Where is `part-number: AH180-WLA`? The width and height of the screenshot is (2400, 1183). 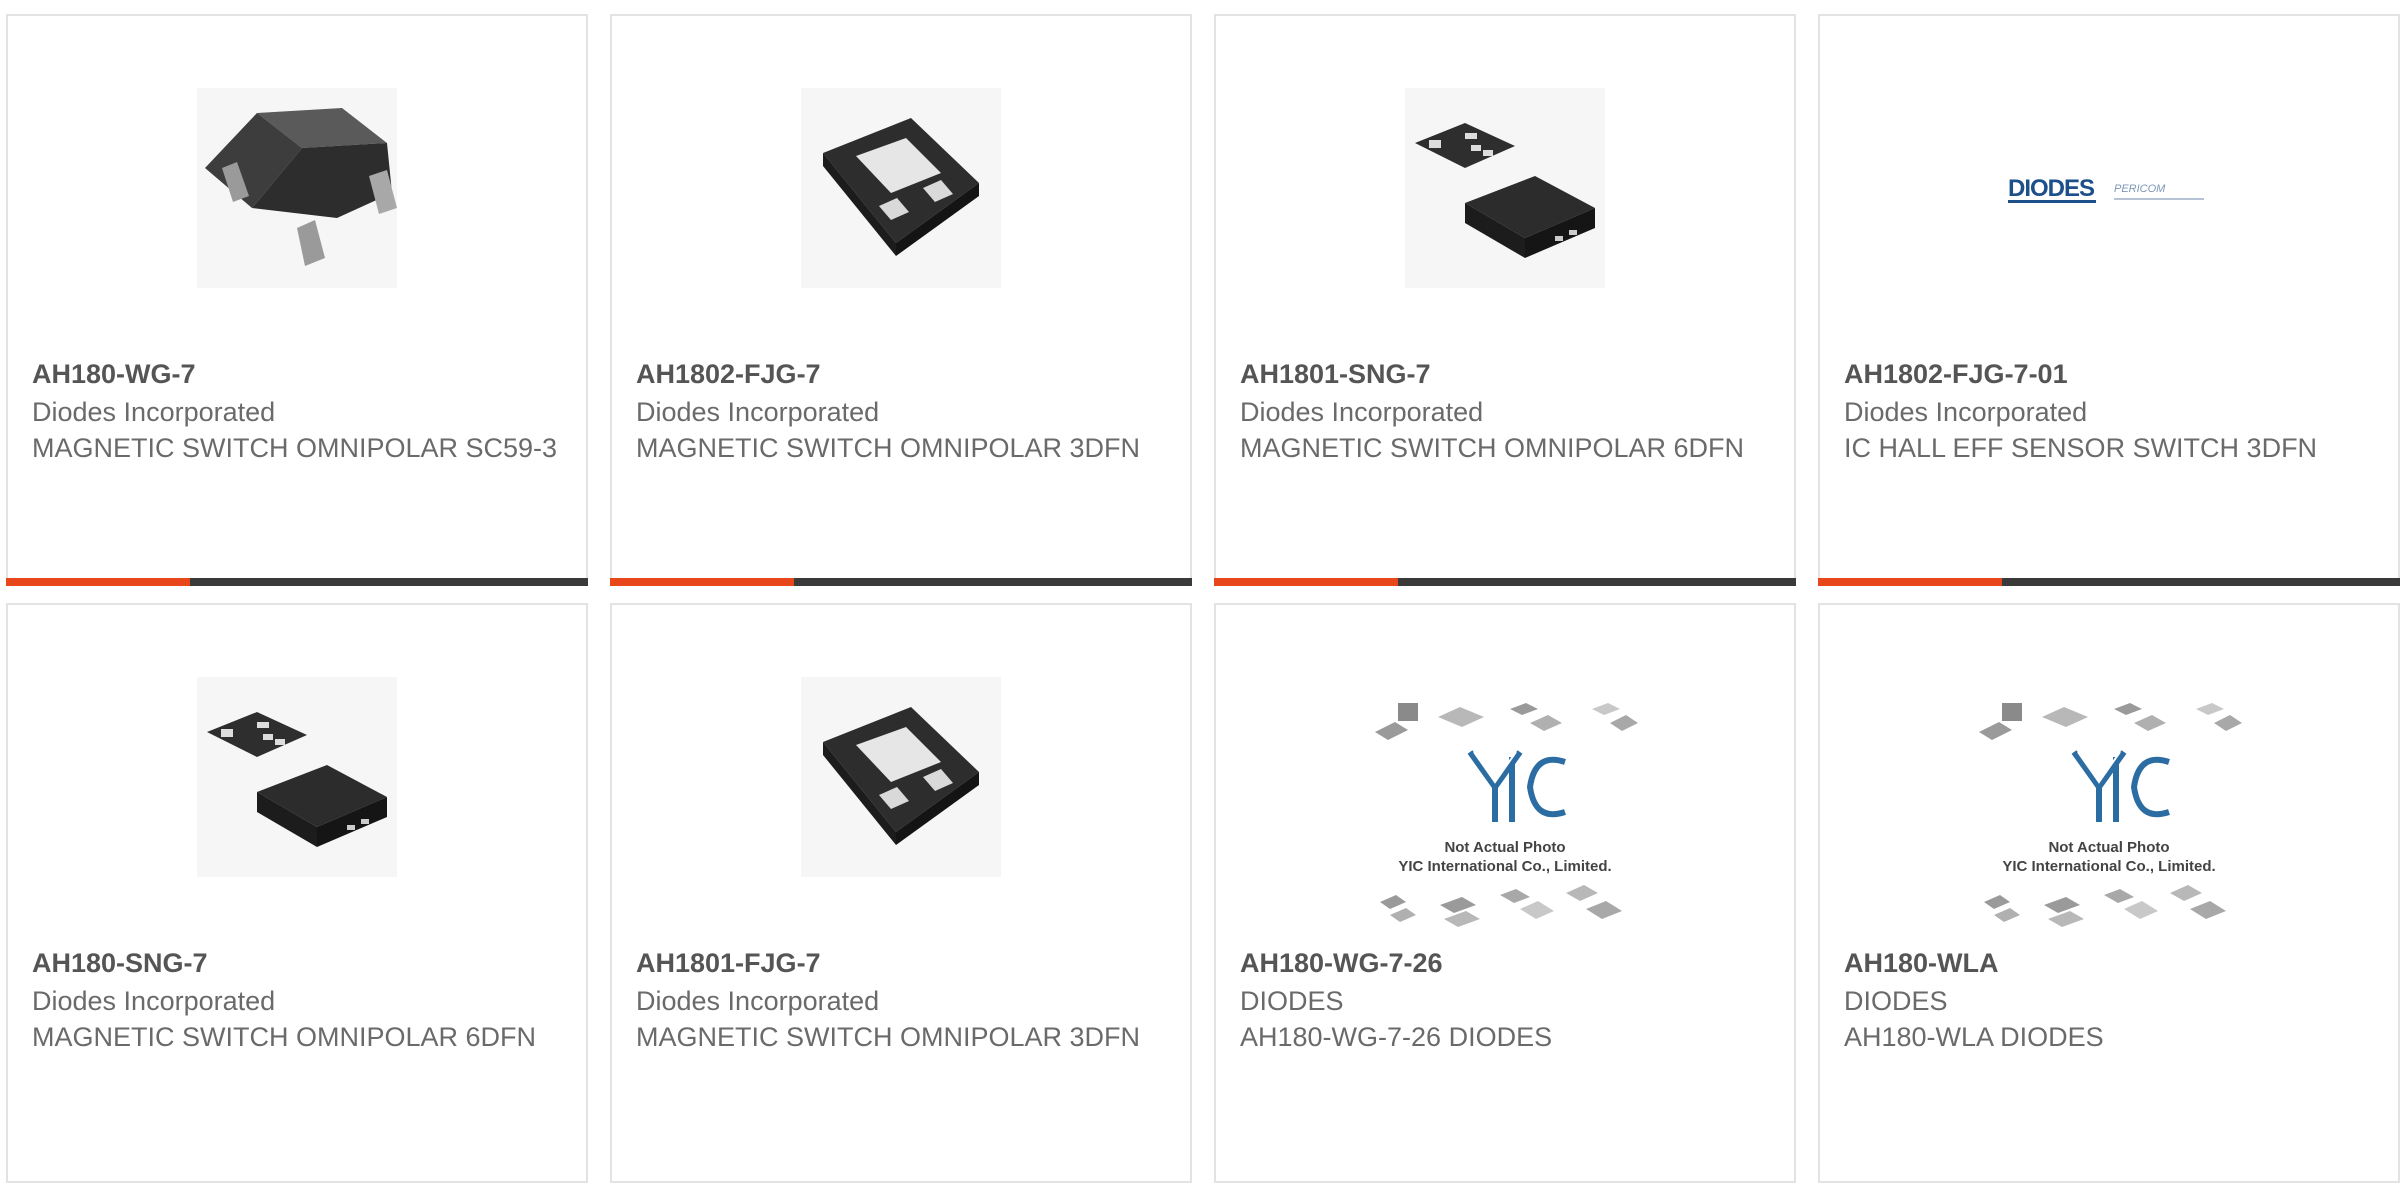
part-number: AH180-WLA is located at coordinates (1921, 963).